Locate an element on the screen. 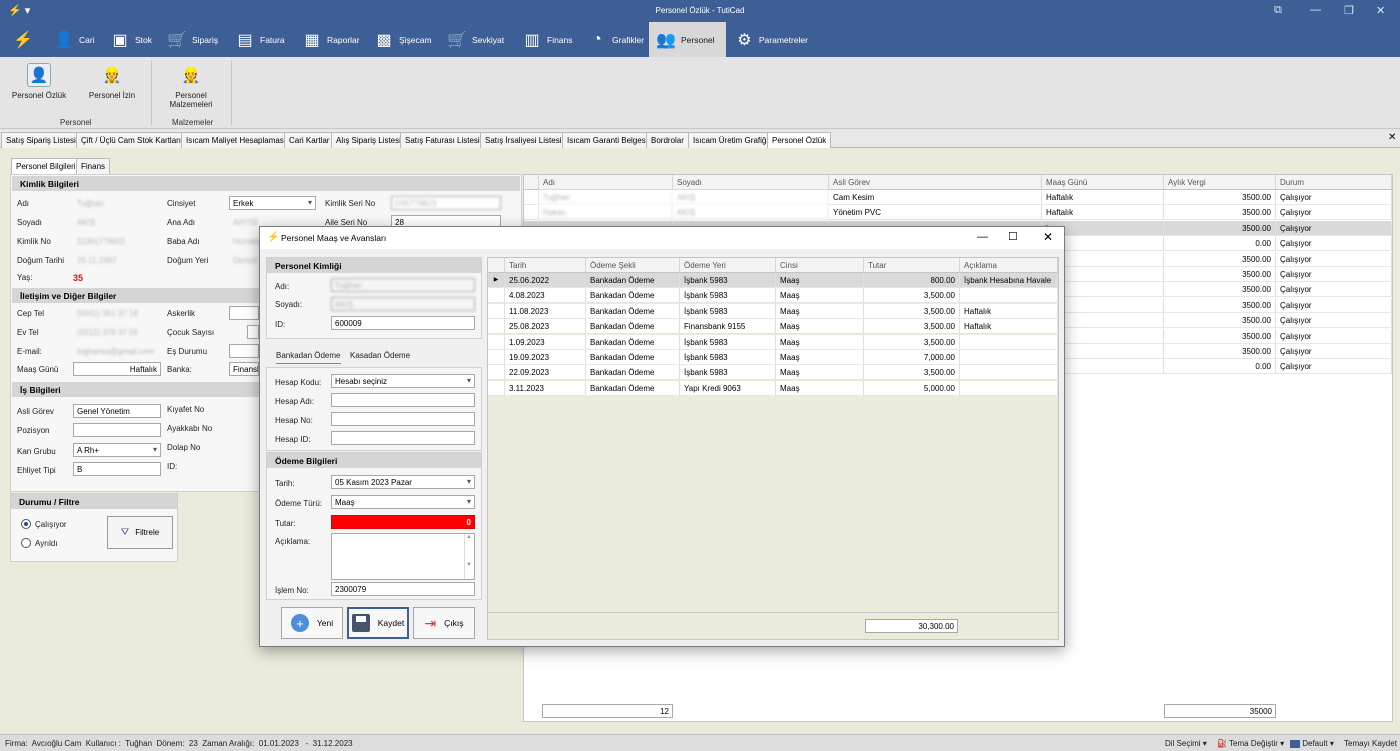 The height and width of the screenshot is (751, 1400). tab-satis-siparis: Satış Sipariş Listesi is located at coordinates (41, 140).